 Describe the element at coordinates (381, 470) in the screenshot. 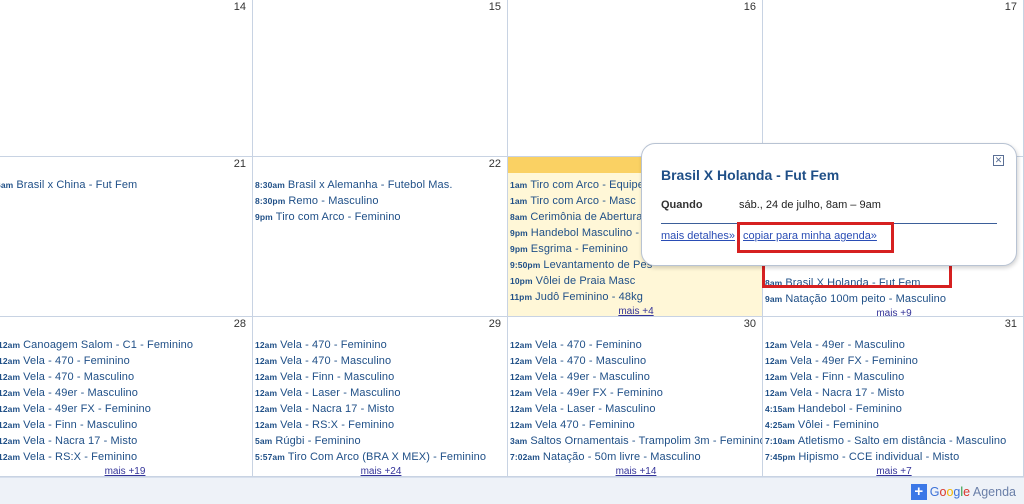

I see `more-events-link: mais +24` at that location.